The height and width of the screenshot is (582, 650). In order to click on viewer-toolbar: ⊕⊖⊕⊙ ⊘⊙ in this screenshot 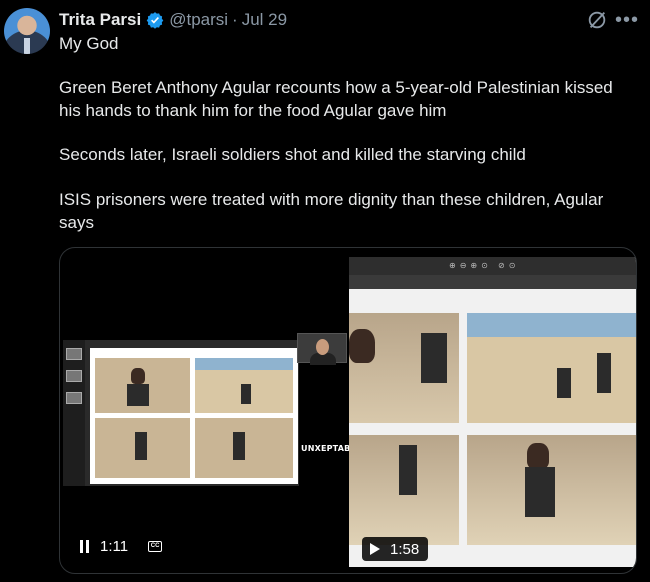, I will do `click(492, 266)`.